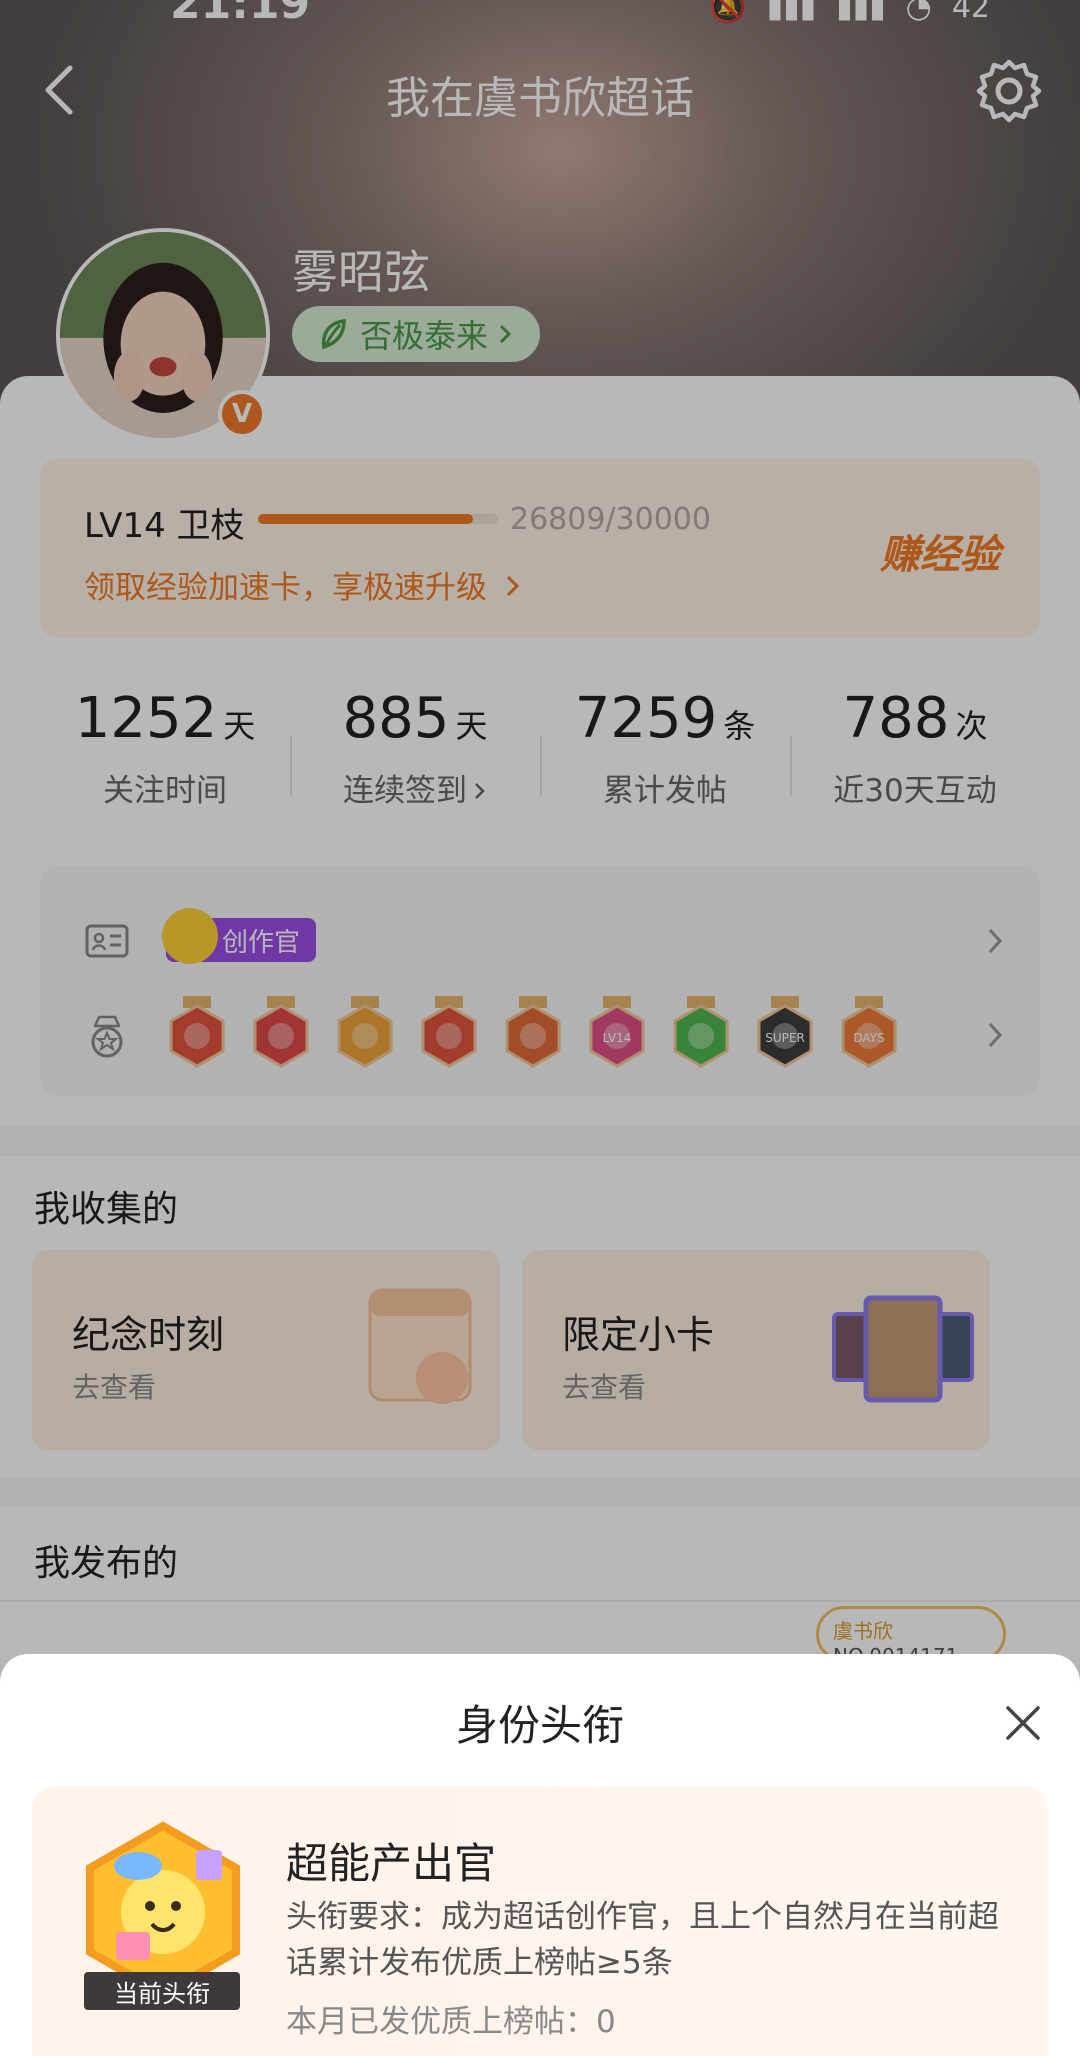  What do you see at coordinates (642, 1940) in the screenshot?
I see `title-requirement: 头衔要求：成为超话创作官，且上个自然月在当前超话累计发布优质上榜帖≥5条` at bounding box center [642, 1940].